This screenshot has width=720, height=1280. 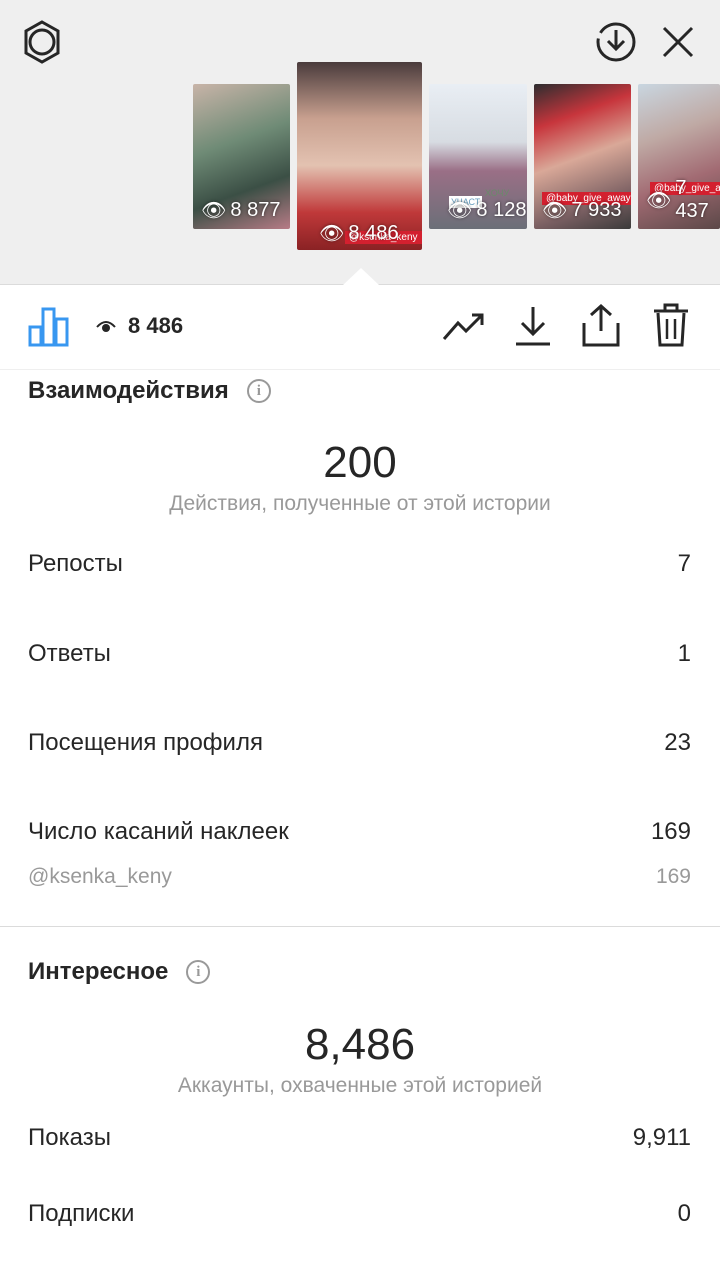 I want to click on promote-trend-icon, so click(x=464, y=327).